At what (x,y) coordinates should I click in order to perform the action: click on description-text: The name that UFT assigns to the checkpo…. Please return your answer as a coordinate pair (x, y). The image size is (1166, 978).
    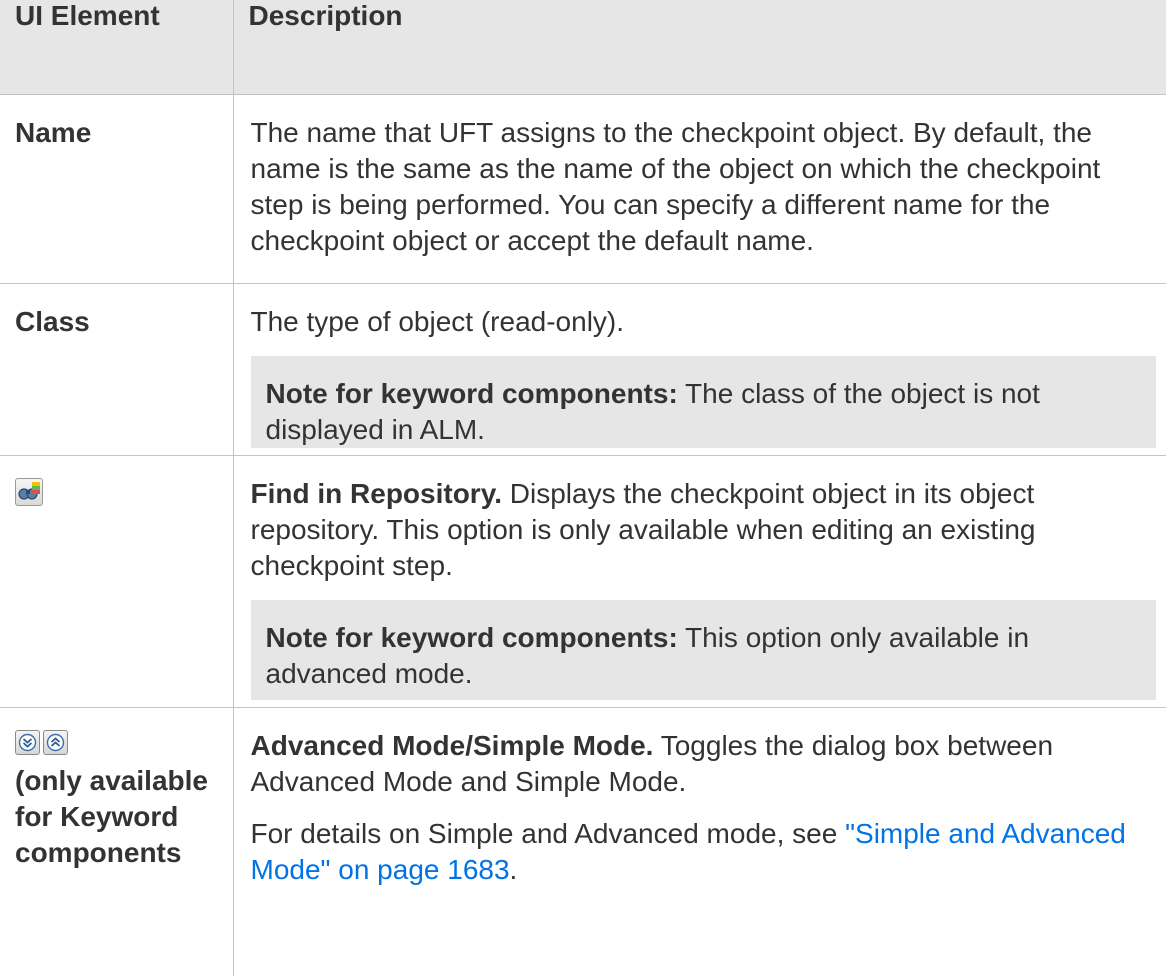
    Looking at the image, I should click on (675, 186).